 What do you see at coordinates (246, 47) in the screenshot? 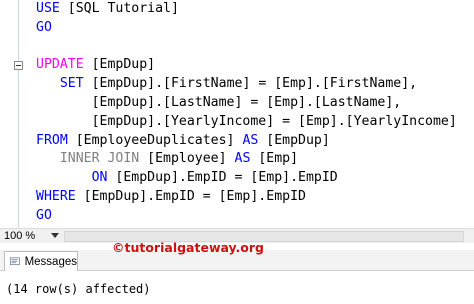
I see `code-line` at bounding box center [246, 47].